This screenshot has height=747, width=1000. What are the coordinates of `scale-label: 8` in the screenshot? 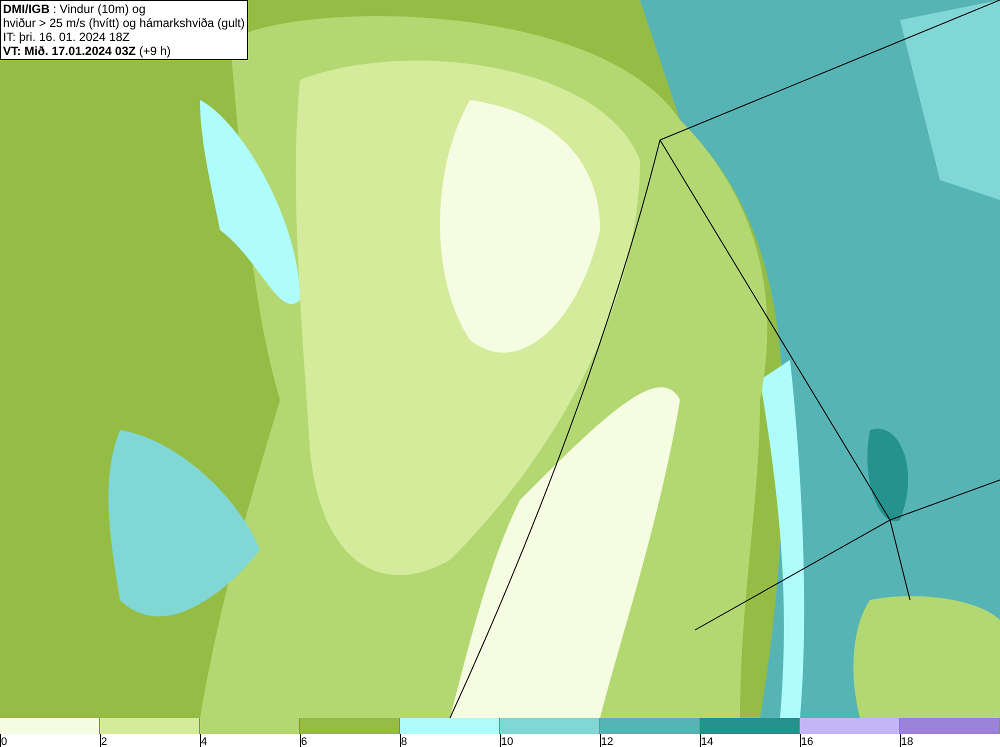 It's located at (404, 741).